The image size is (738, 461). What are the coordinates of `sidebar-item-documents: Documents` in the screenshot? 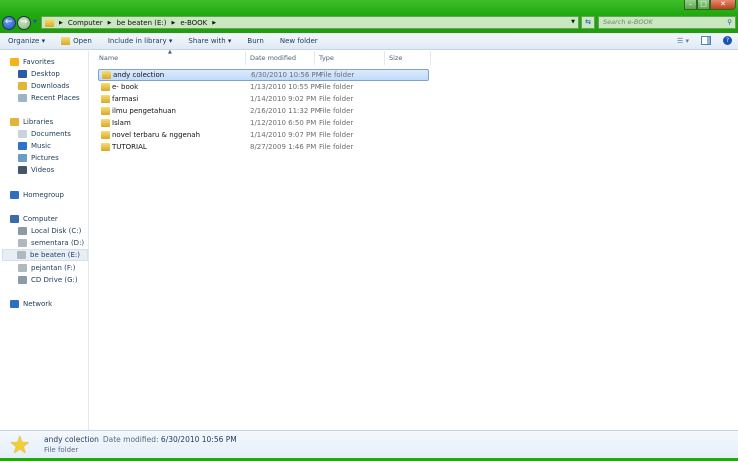 It's located at (44, 134).